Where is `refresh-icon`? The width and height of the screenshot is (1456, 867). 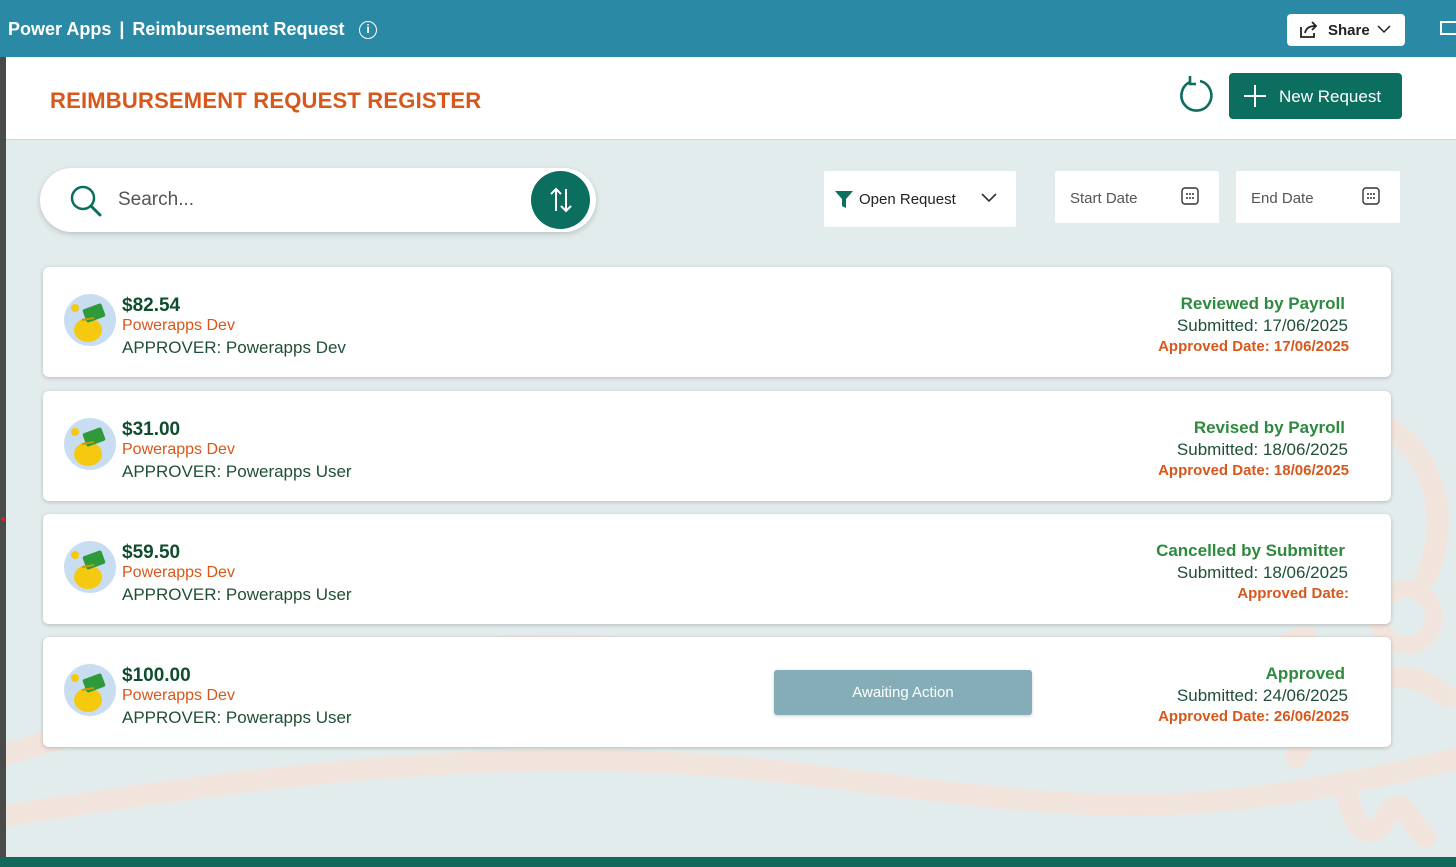
refresh-icon is located at coordinates (1196, 95).